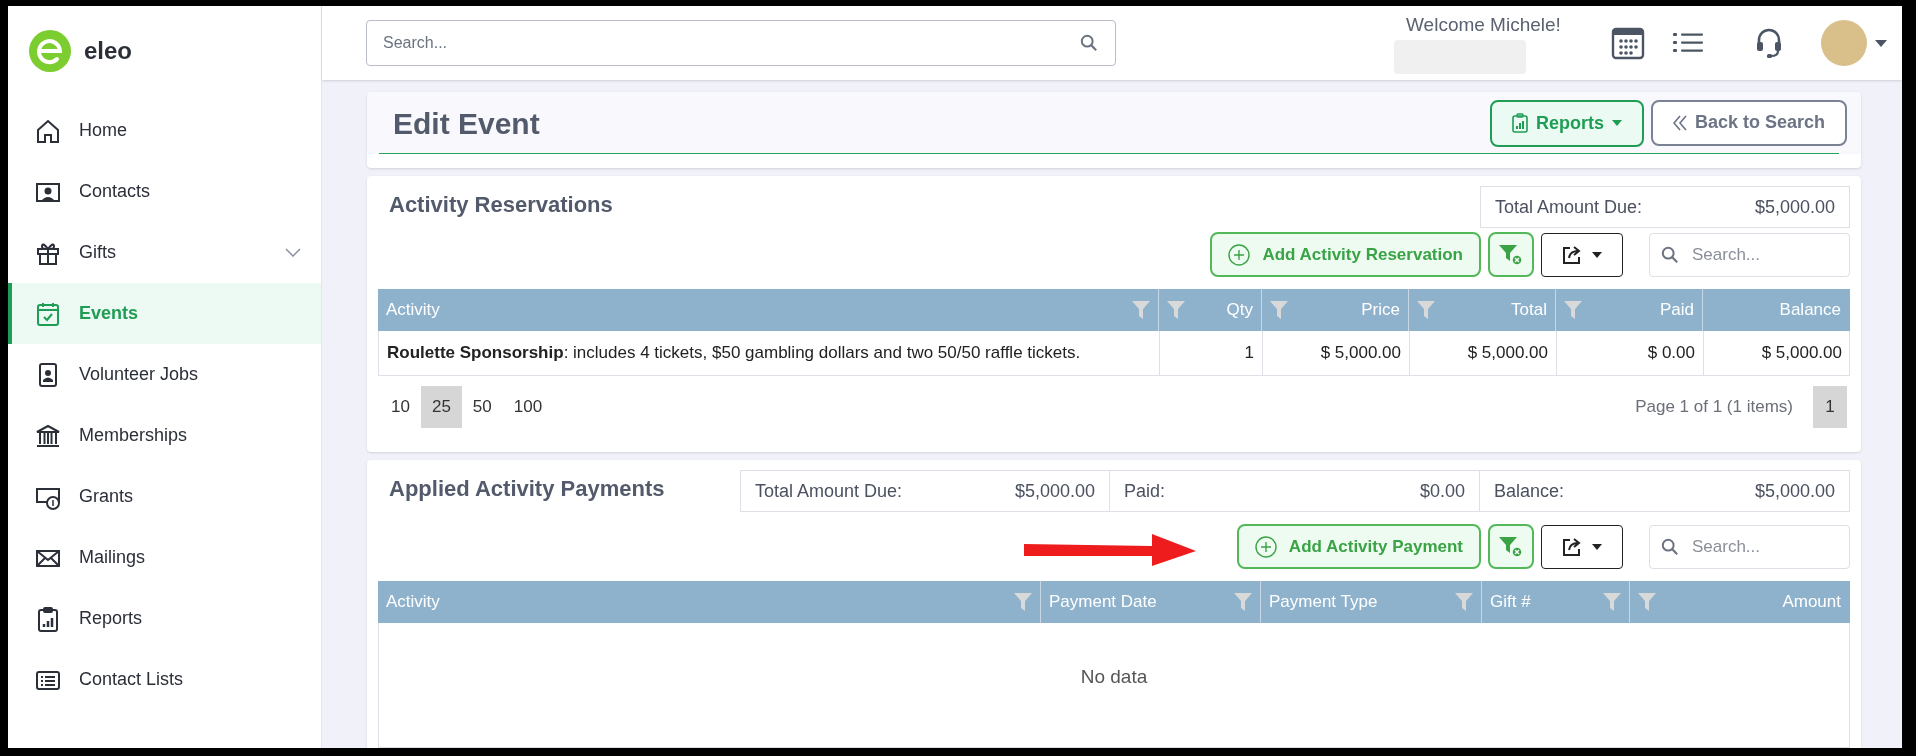  Describe the element at coordinates (1566, 123) in the screenshot. I see `reports-button: Reports` at that location.